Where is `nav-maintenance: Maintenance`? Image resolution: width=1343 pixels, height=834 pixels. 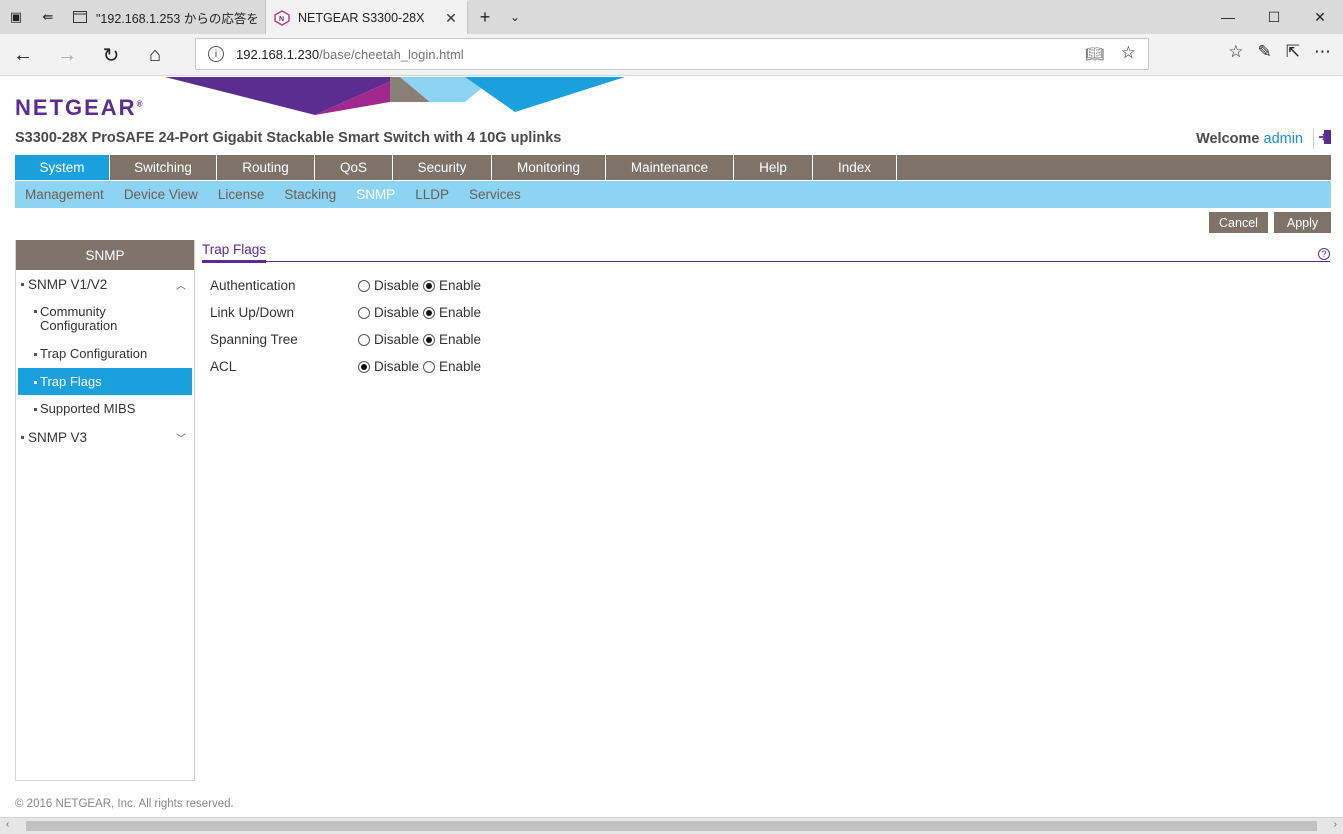
nav-maintenance: Maintenance is located at coordinates (670, 167).